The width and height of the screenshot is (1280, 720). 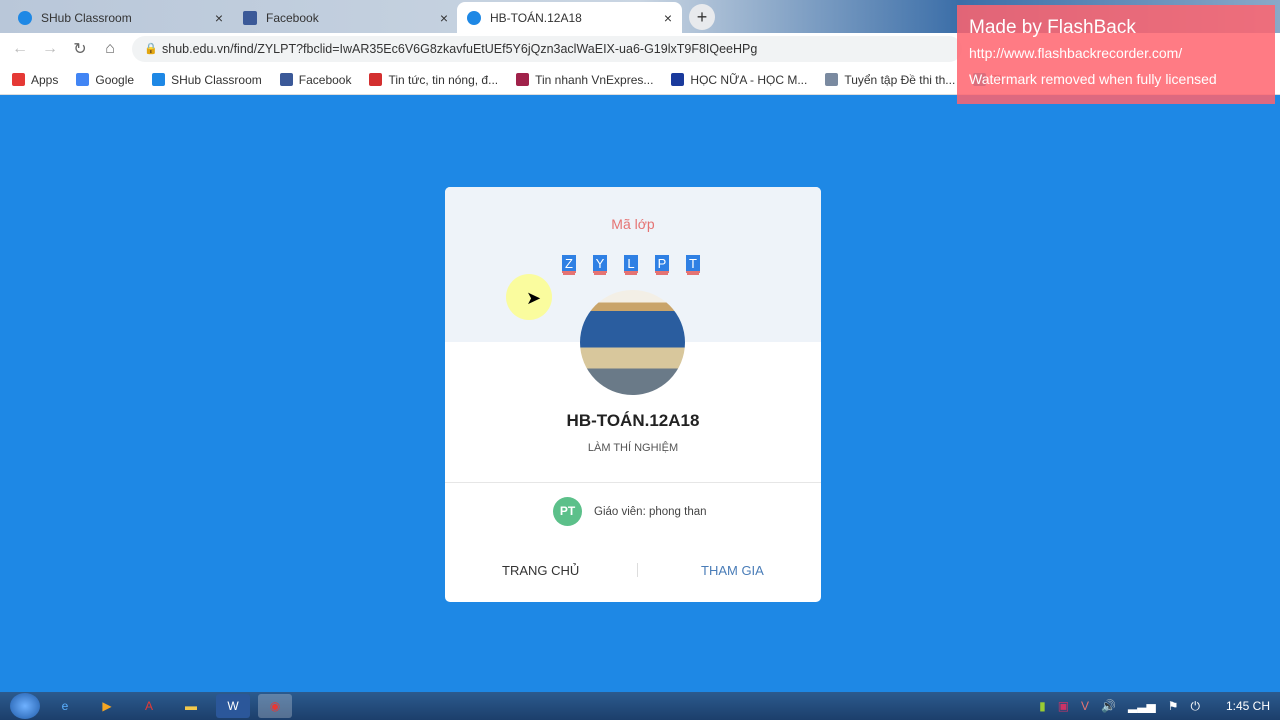 What do you see at coordinates (640, 706) in the screenshot?
I see `taskbar: e ▶ A ▬ W ◉ ▮ ▣ V 🔊 ▂▃▅ ⚑ ⏻ 1:45 CH` at bounding box center [640, 706].